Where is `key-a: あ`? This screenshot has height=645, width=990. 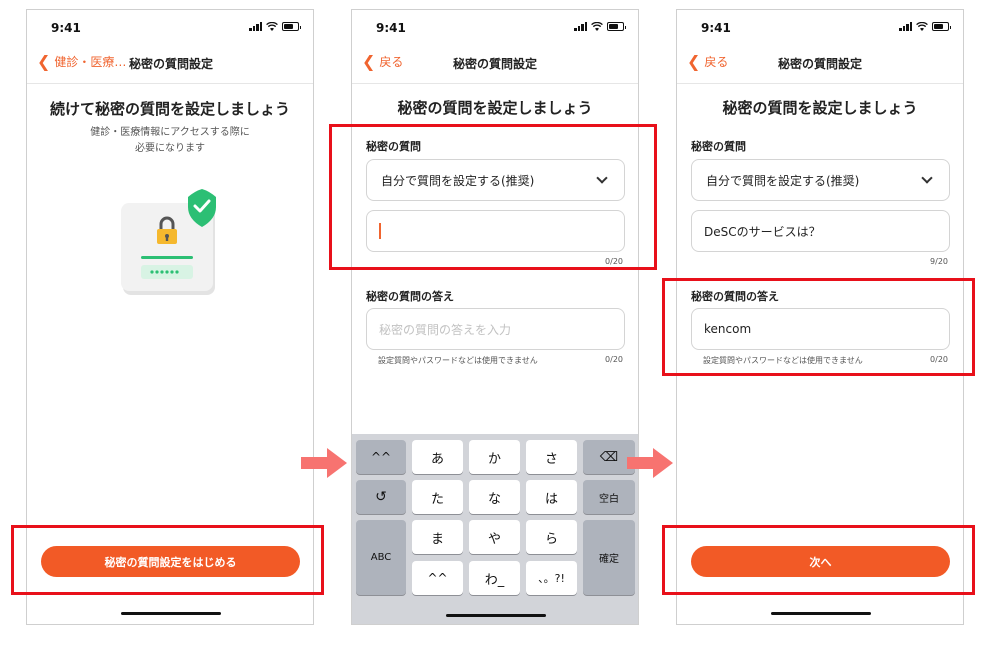 key-a: あ is located at coordinates (437, 457).